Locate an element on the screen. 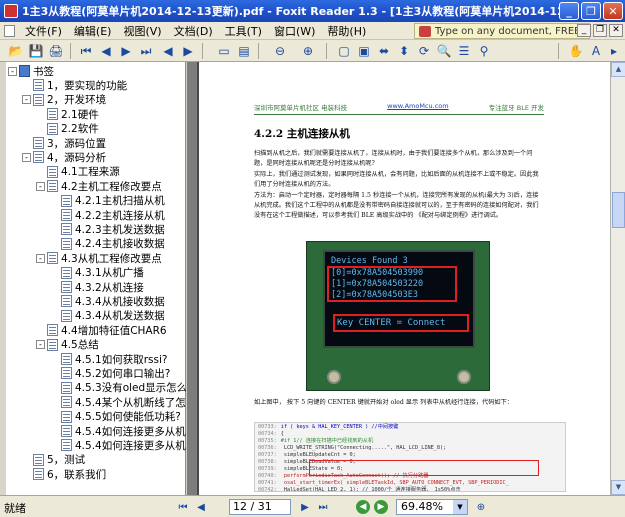  actual-size-icon: ▢ is located at coordinates (344, 51).